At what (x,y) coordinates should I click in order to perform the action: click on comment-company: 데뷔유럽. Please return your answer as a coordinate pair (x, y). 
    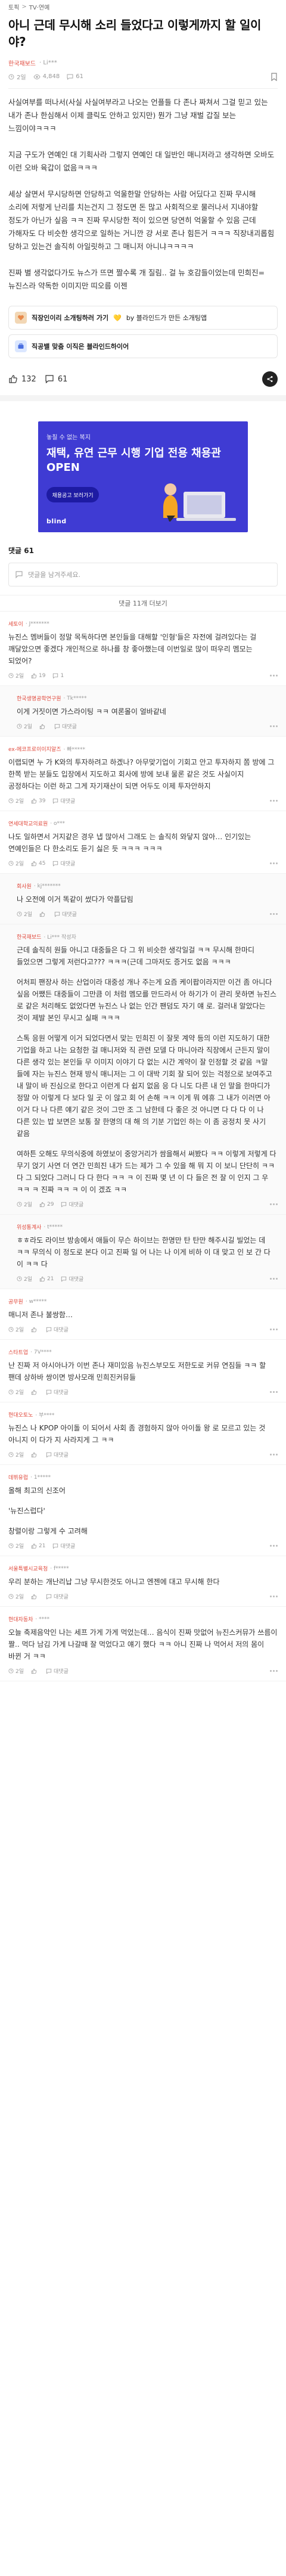
    Looking at the image, I should click on (18, 1477).